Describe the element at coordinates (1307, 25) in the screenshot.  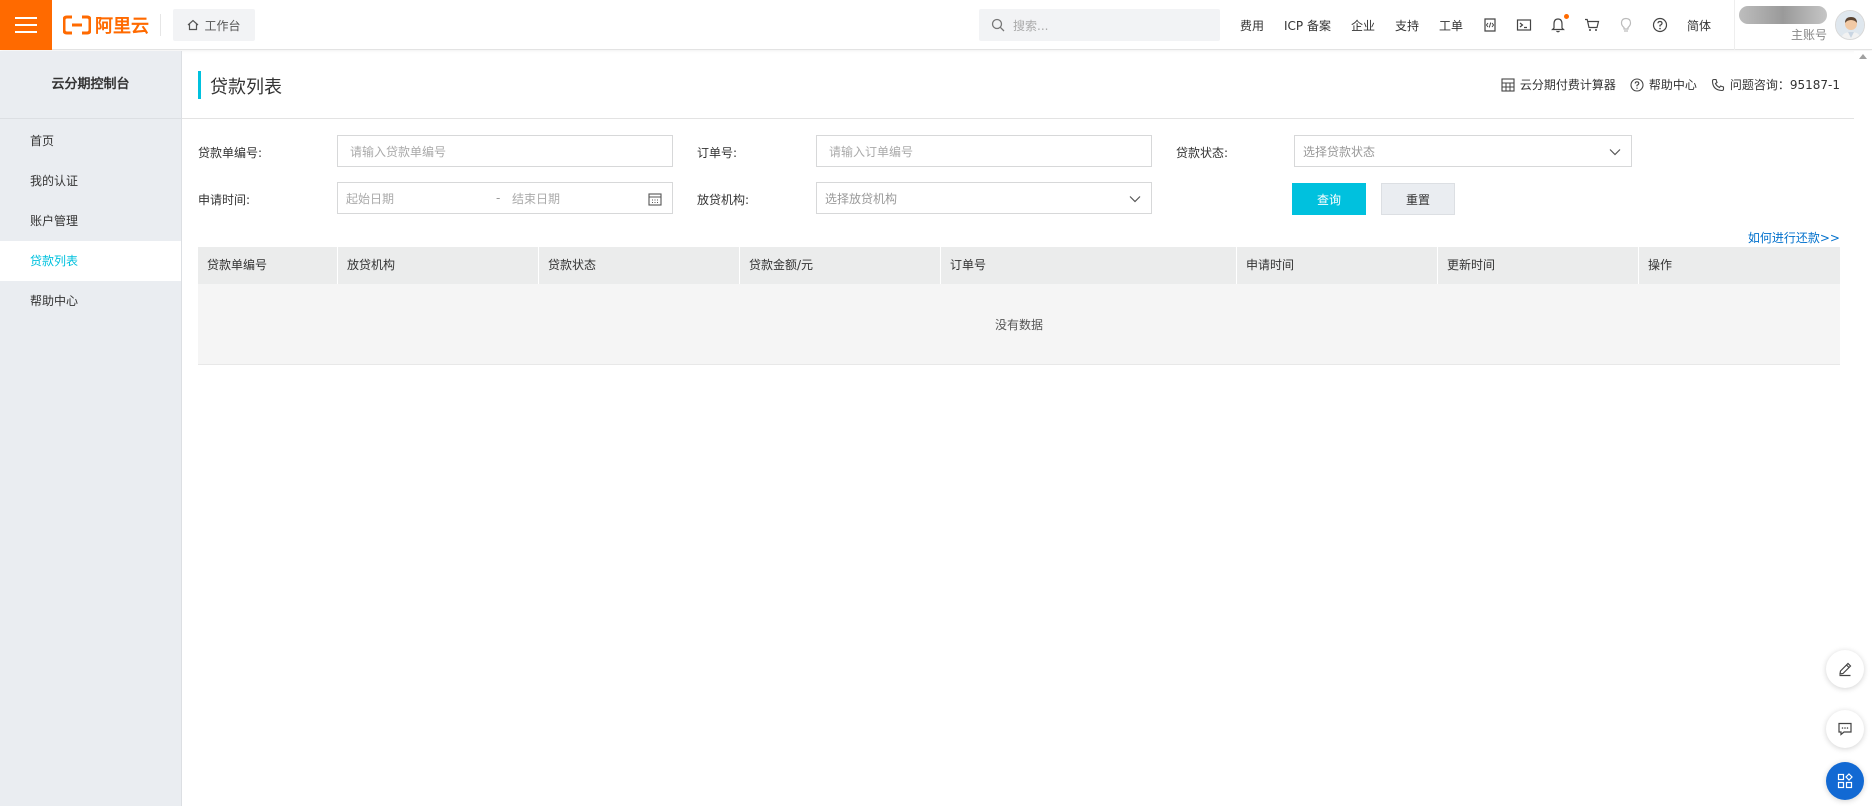
I see `nav-icp: ICP 备案` at that location.